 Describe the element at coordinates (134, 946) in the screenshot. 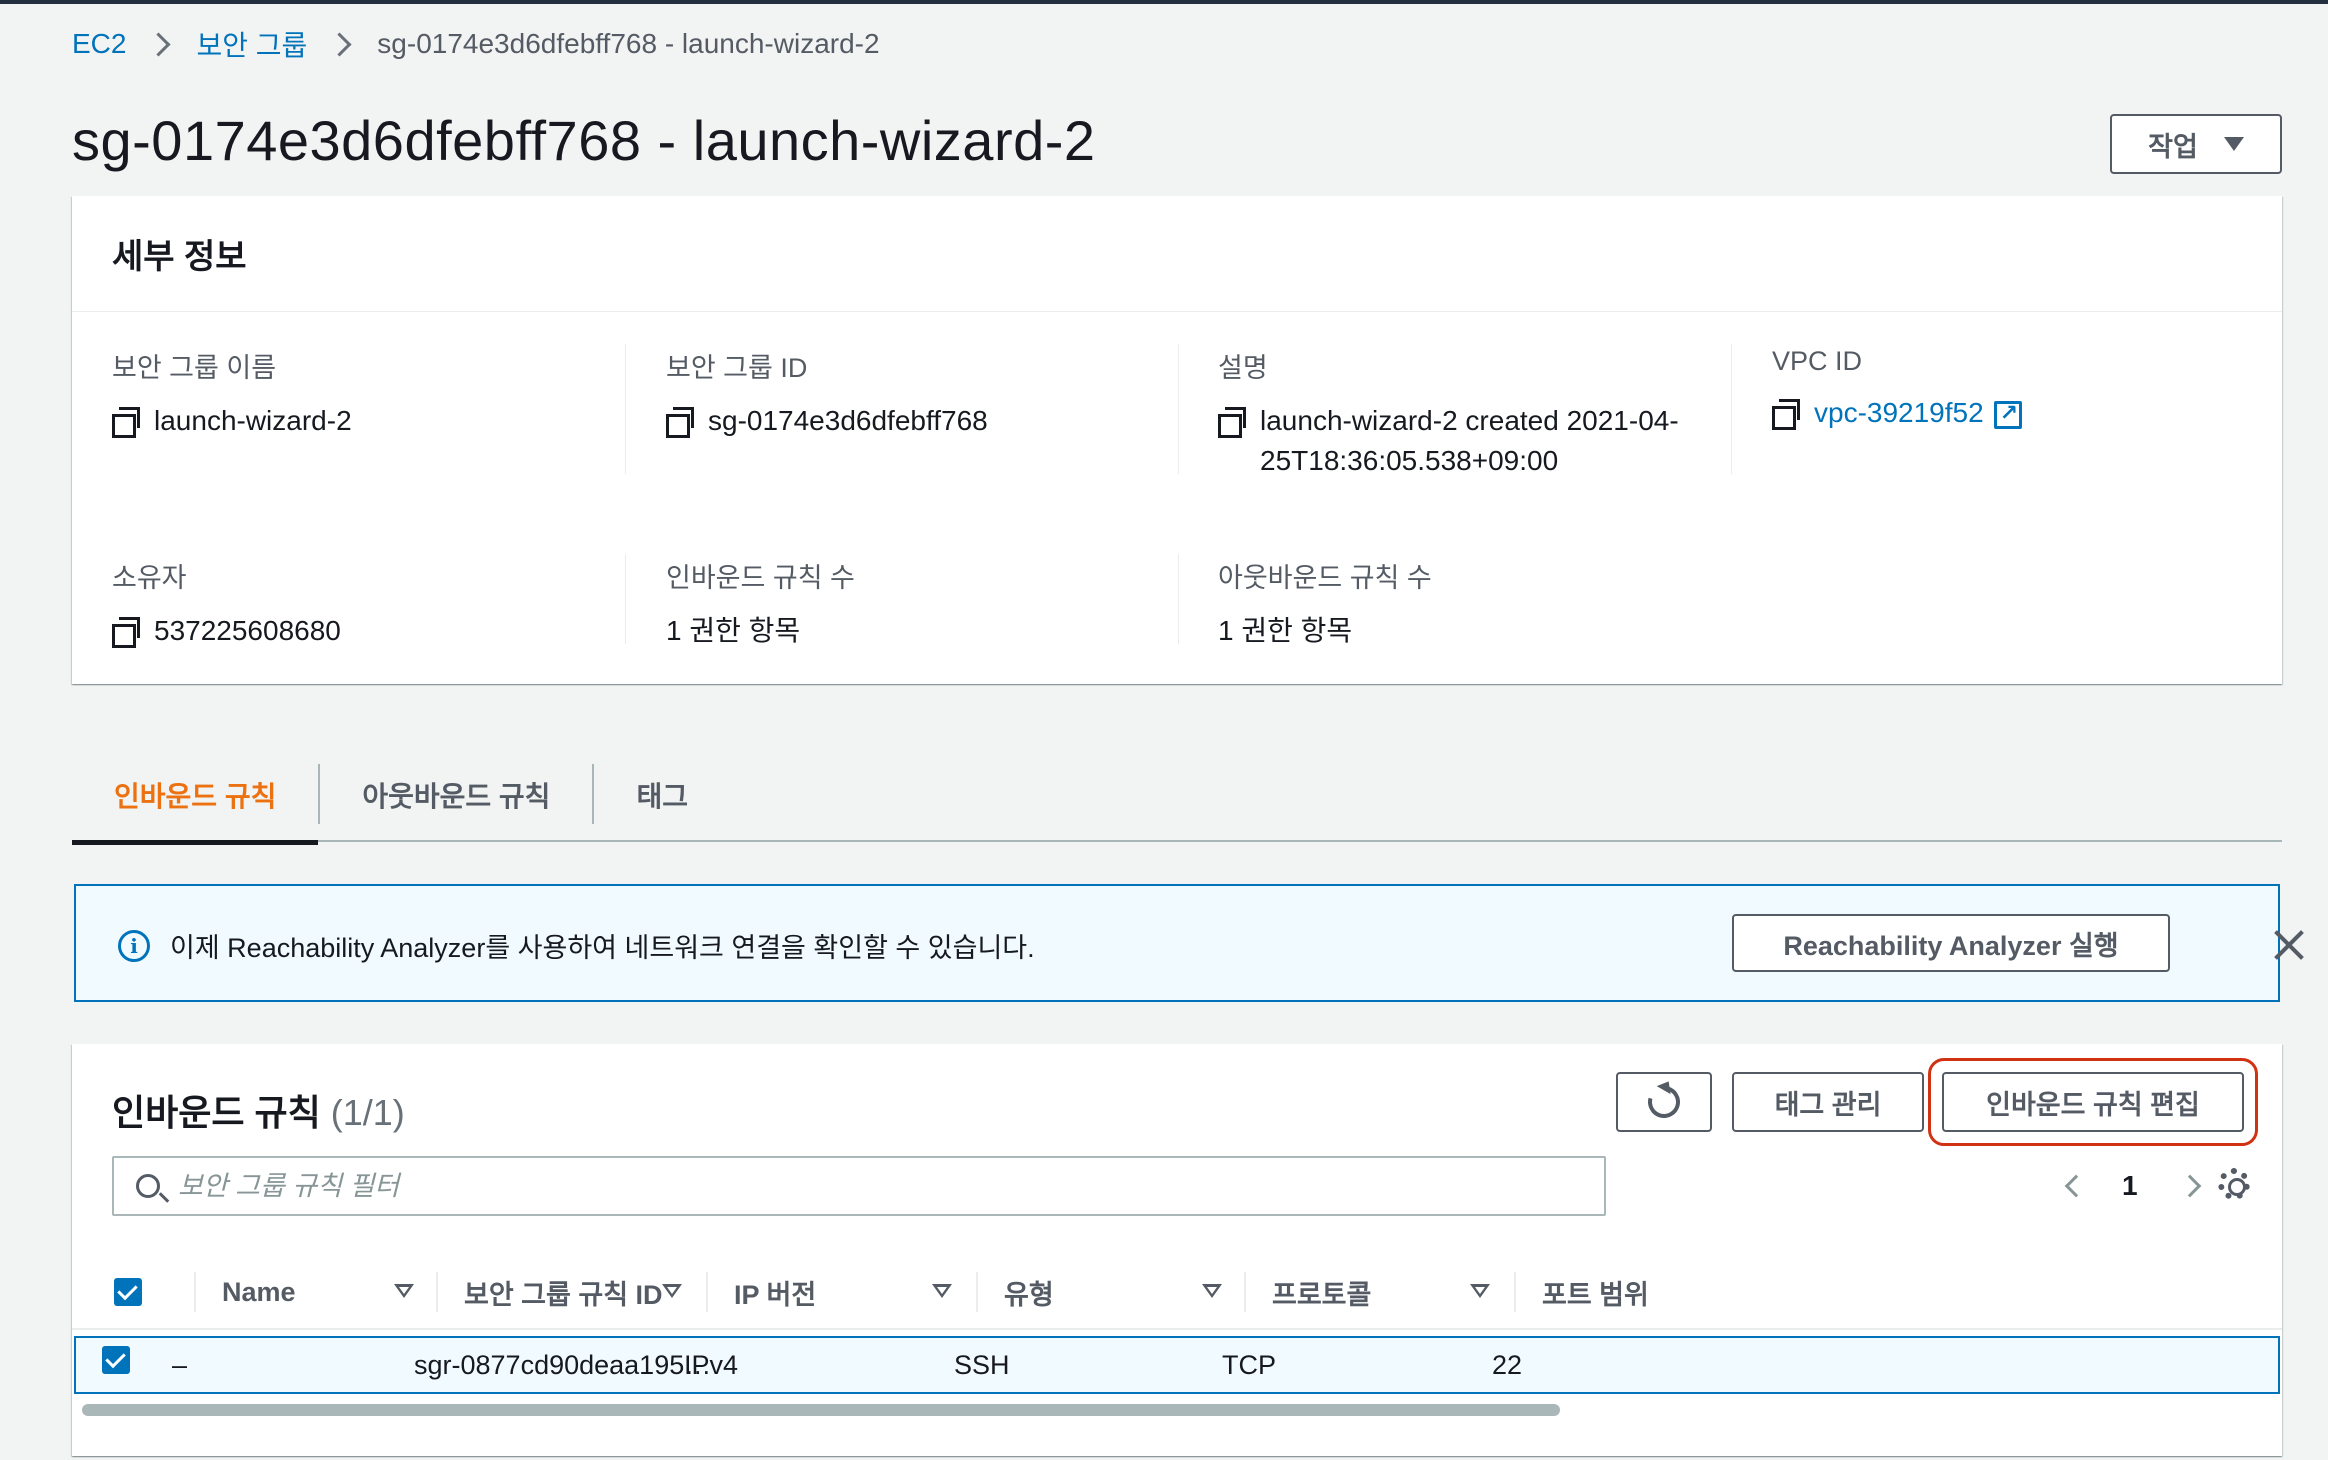

I see `info-icon: i` at that location.